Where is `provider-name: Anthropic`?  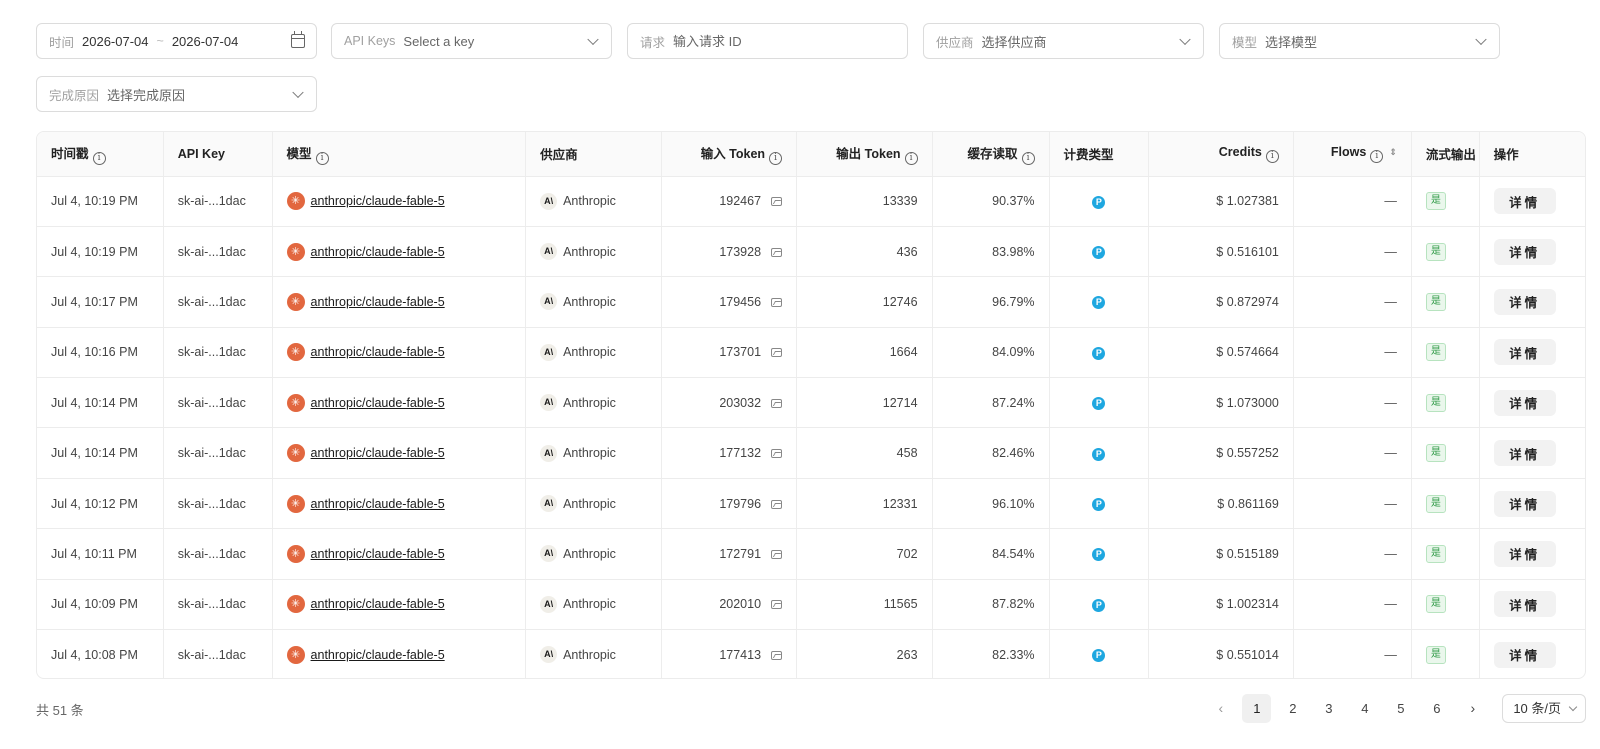 provider-name: Anthropic is located at coordinates (589, 301).